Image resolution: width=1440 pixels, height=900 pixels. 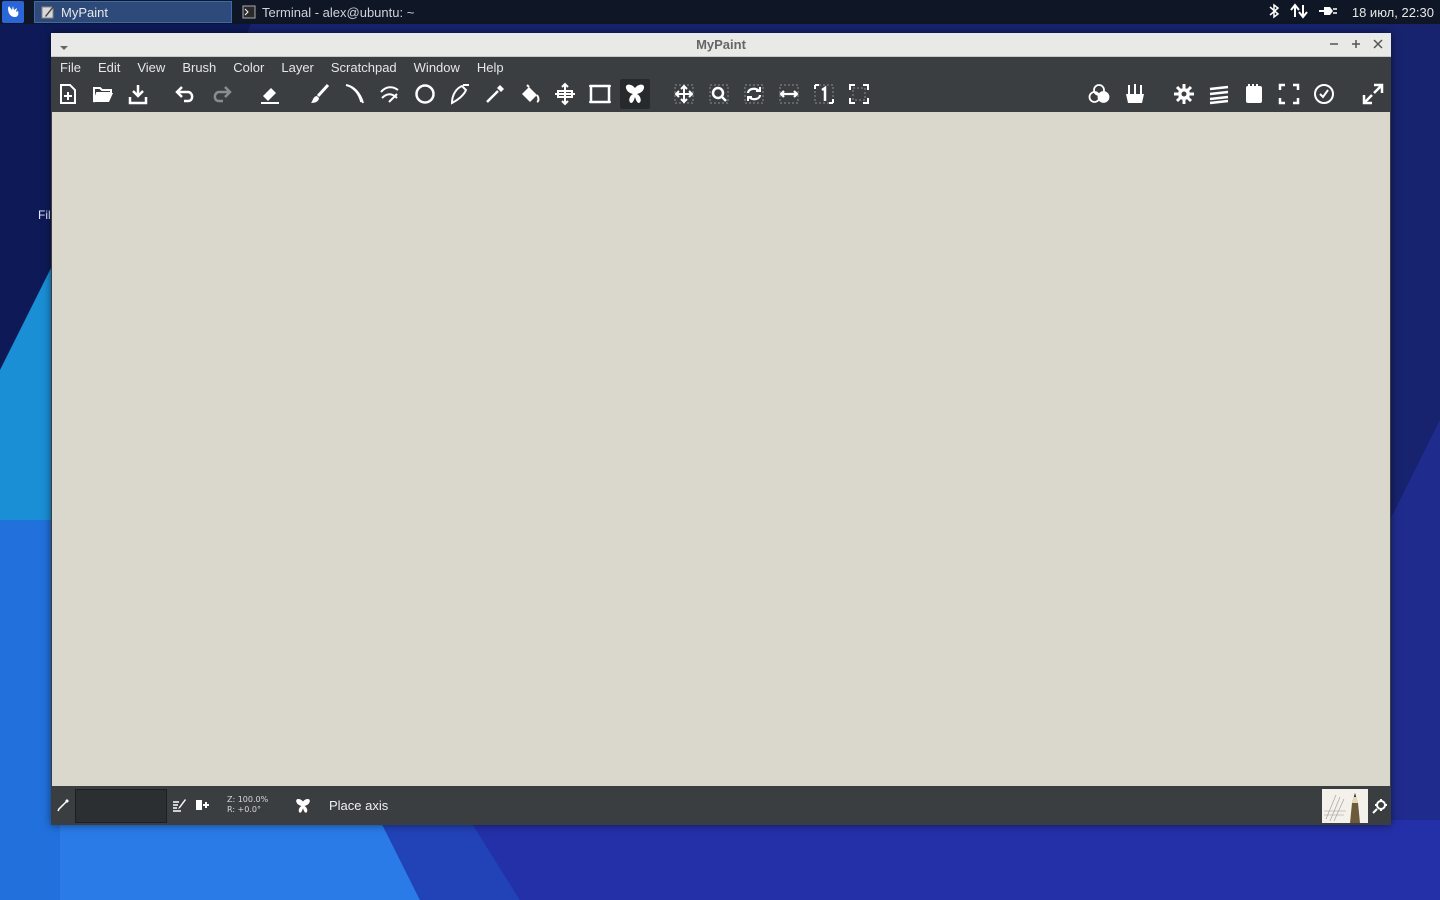 I want to click on brush-settings-button, so click(x=1380, y=806).